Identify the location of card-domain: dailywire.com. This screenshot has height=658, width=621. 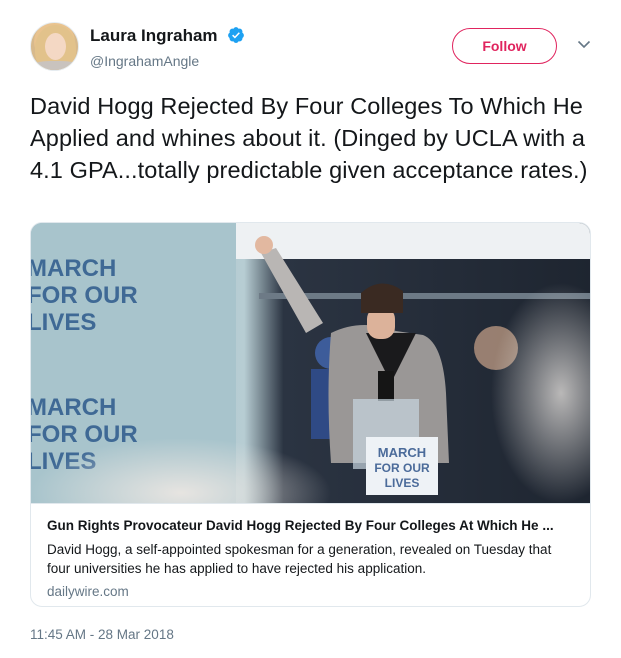
(88, 591).